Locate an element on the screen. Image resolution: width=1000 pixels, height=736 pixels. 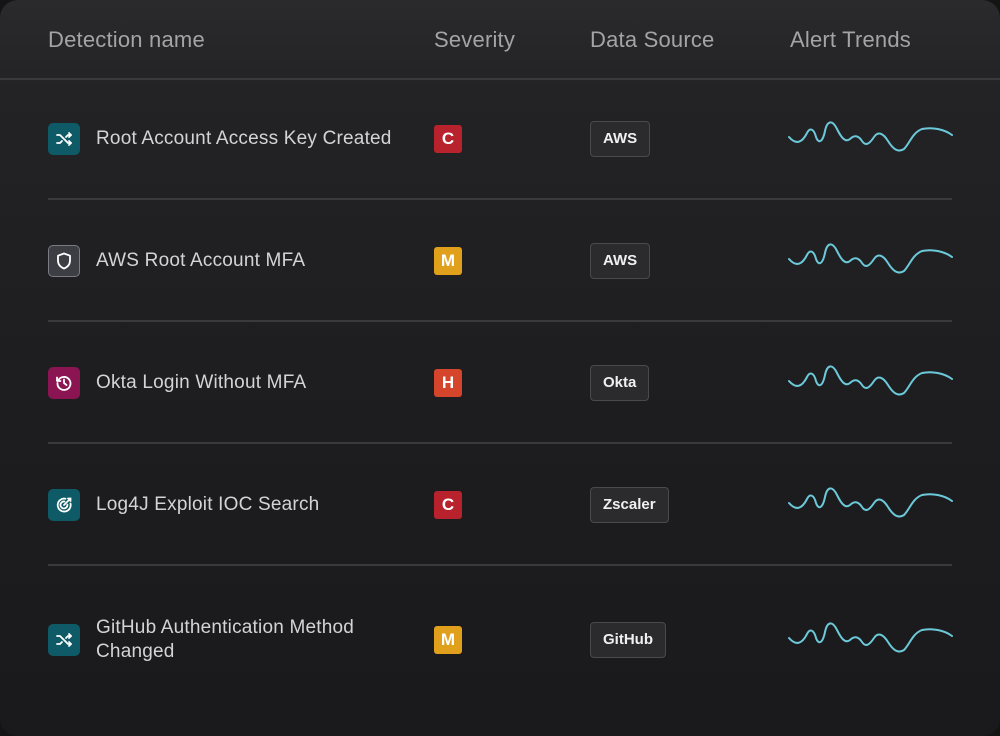
history-icon is located at coordinates (64, 383).